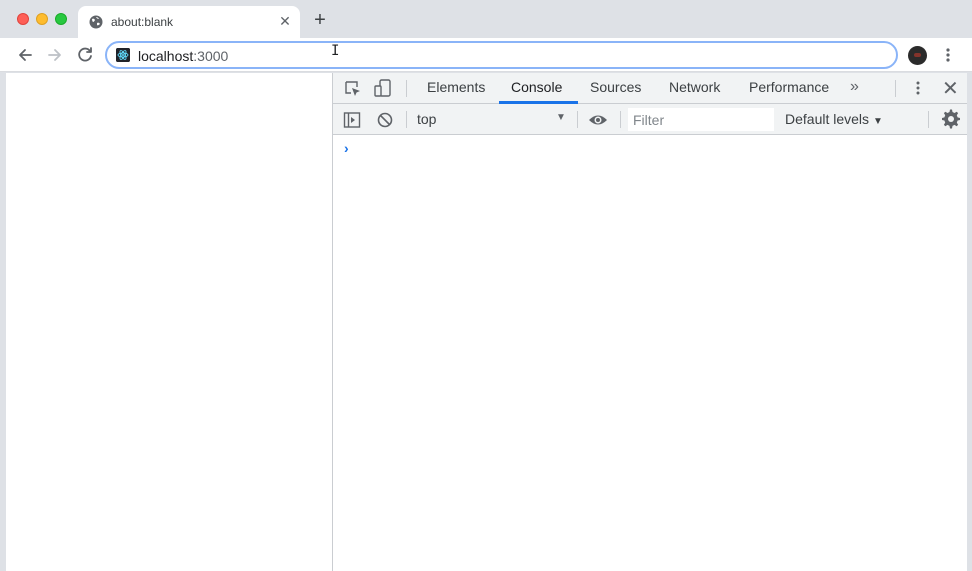  I want to click on address-text: localhost:3000, so click(183, 56).